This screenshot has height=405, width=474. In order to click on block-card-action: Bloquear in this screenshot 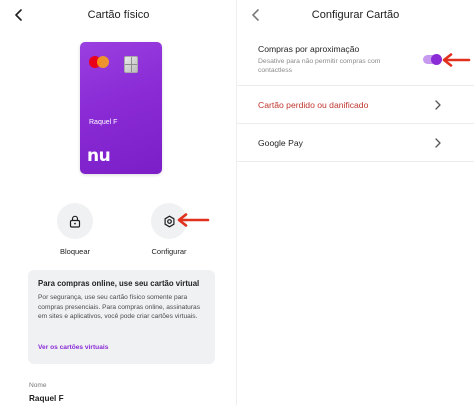, I will do `click(75, 229)`.